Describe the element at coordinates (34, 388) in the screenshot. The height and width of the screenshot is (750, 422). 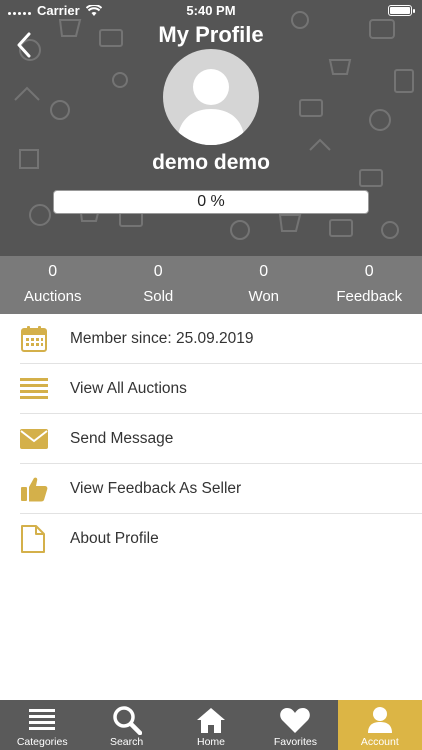
I see `list-icon` at that location.